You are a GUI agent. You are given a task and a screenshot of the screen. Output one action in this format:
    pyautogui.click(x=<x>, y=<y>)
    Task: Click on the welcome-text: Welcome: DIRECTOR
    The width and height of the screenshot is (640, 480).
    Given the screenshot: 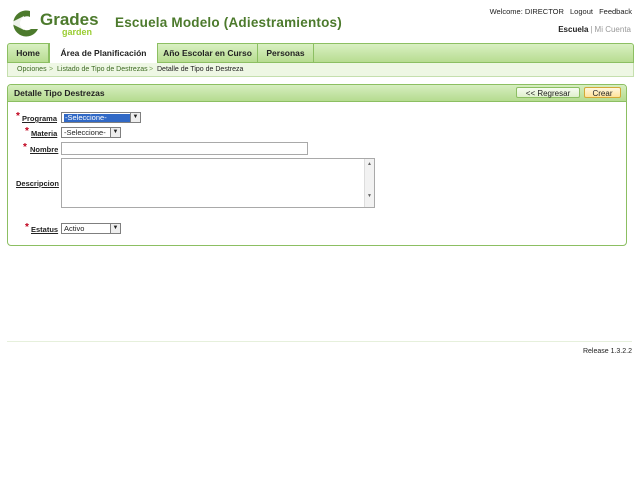 What is the action you would take?
    pyautogui.click(x=526, y=11)
    